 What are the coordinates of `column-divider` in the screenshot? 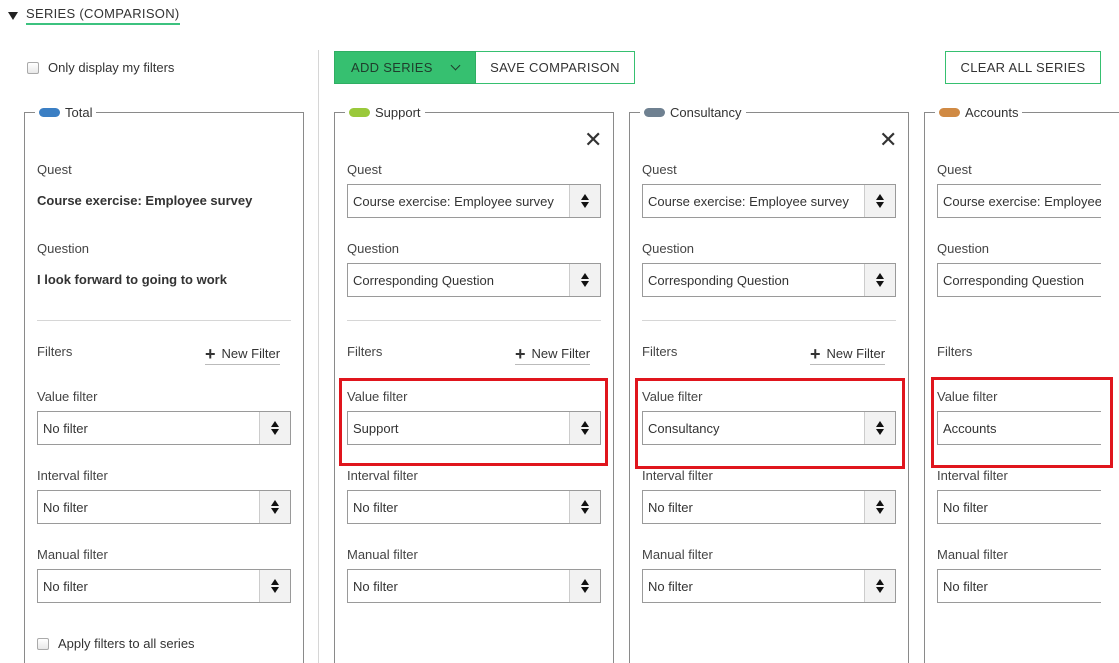 It's located at (318, 356).